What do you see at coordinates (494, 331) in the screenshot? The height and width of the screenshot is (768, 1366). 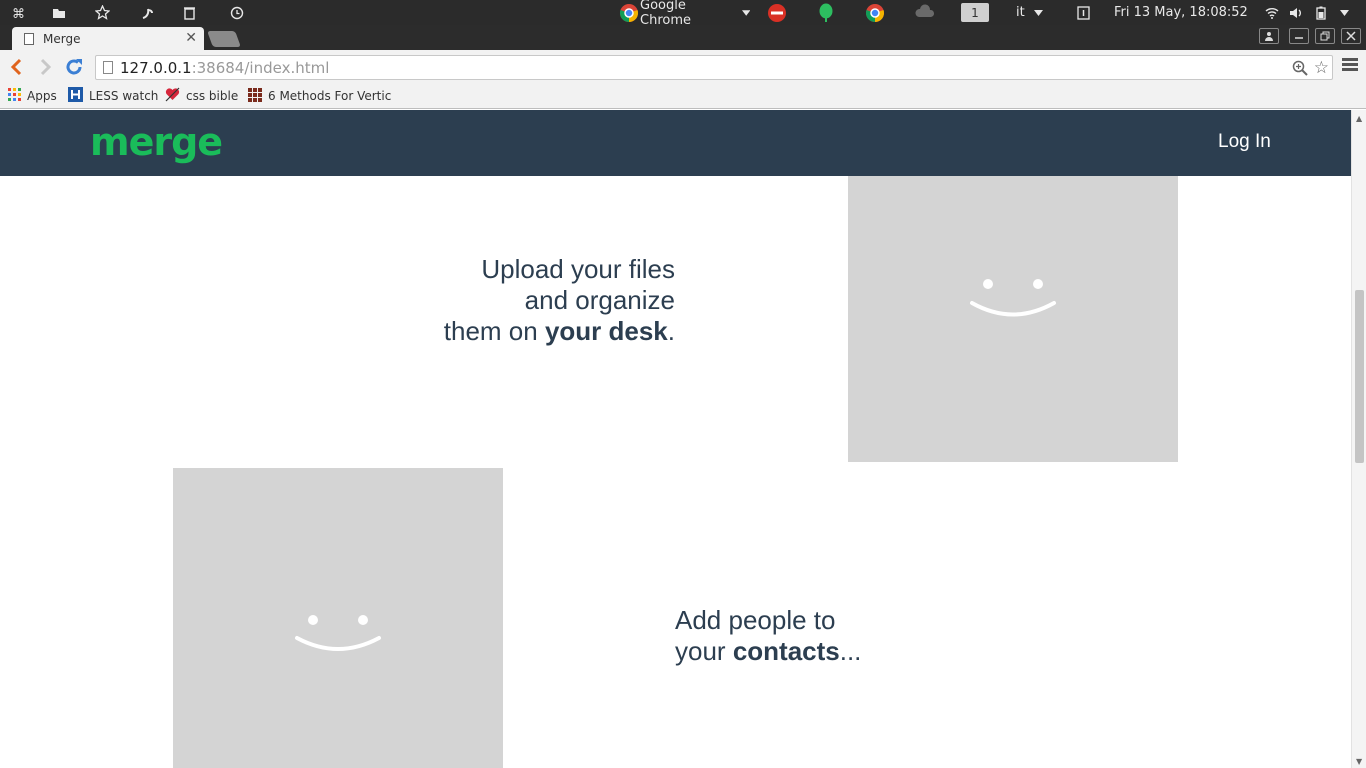 I see `feature-text-prefix: them on` at bounding box center [494, 331].